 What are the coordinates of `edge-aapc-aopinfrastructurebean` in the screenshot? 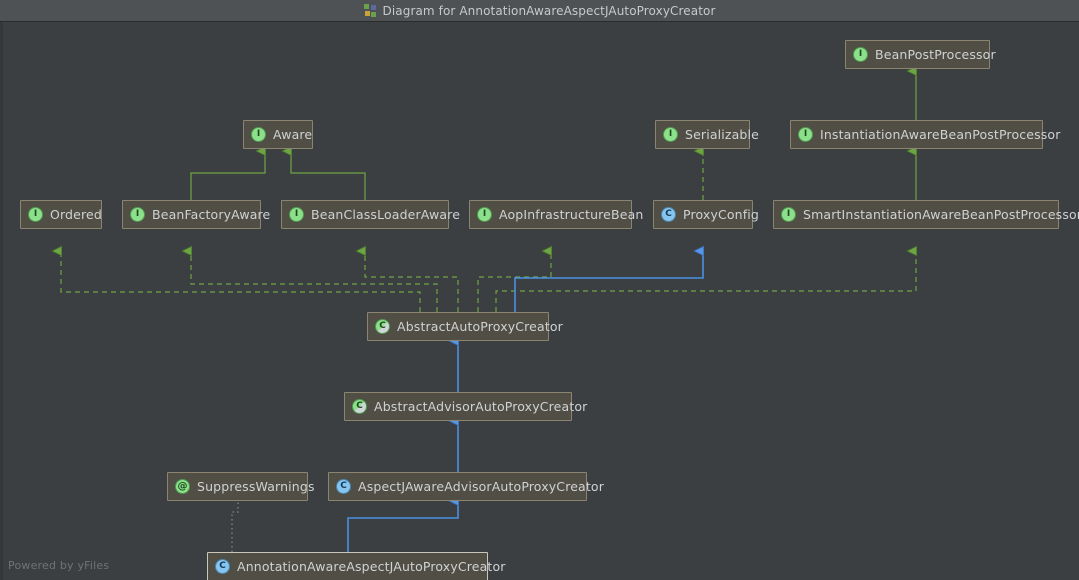 It's located at (514, 281).